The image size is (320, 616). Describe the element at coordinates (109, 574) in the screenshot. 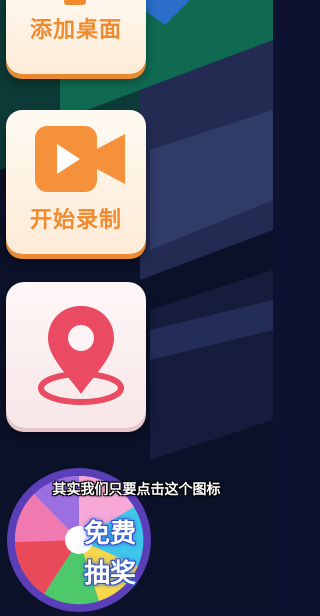

I see `lottery-label-line2: 抽奖` at that location.